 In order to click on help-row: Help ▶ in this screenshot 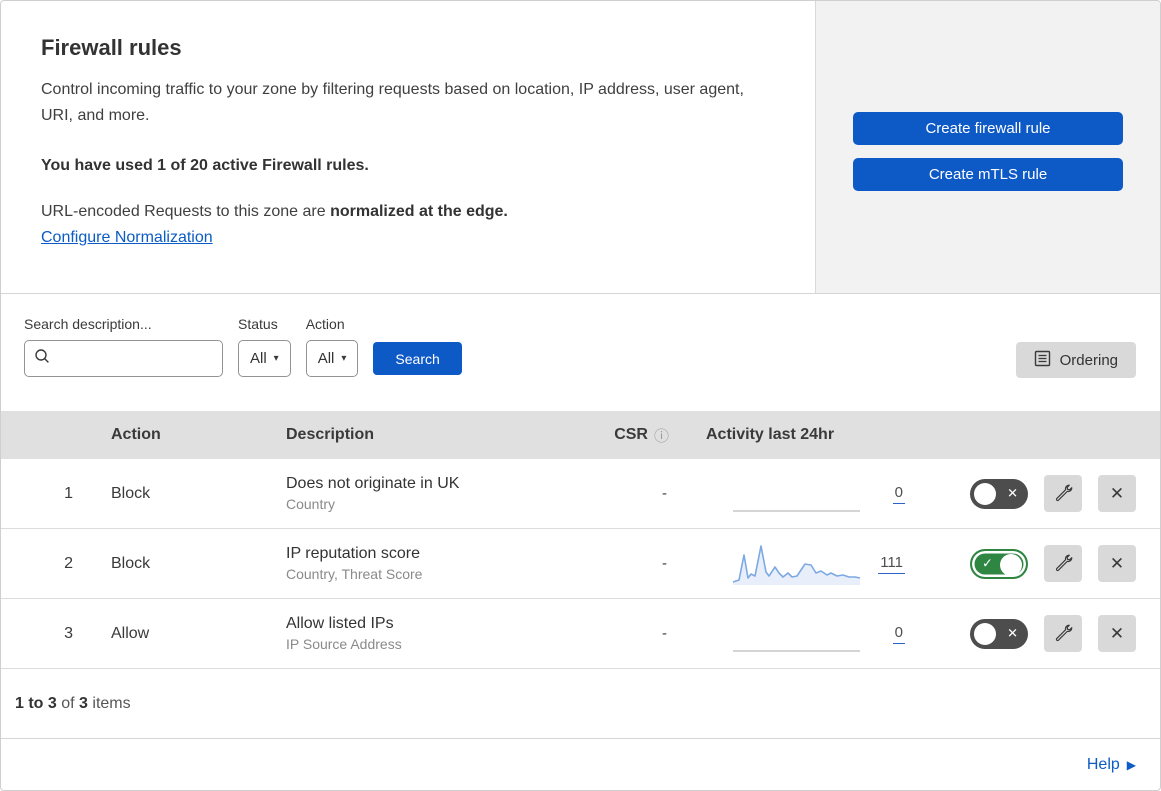, I will do `click(580, 764)`.